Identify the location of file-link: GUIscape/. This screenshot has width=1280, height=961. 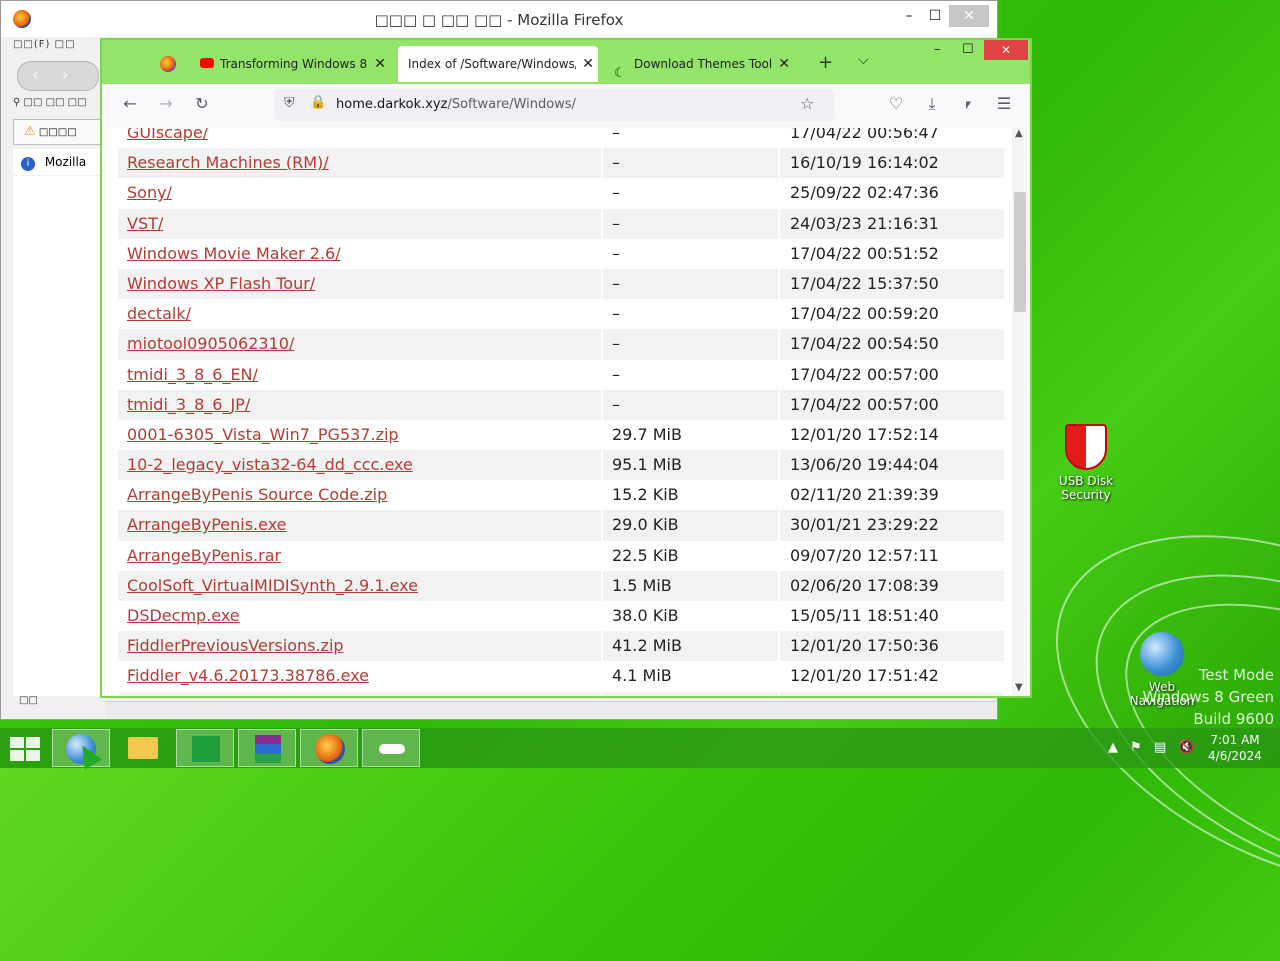
(167, 135).